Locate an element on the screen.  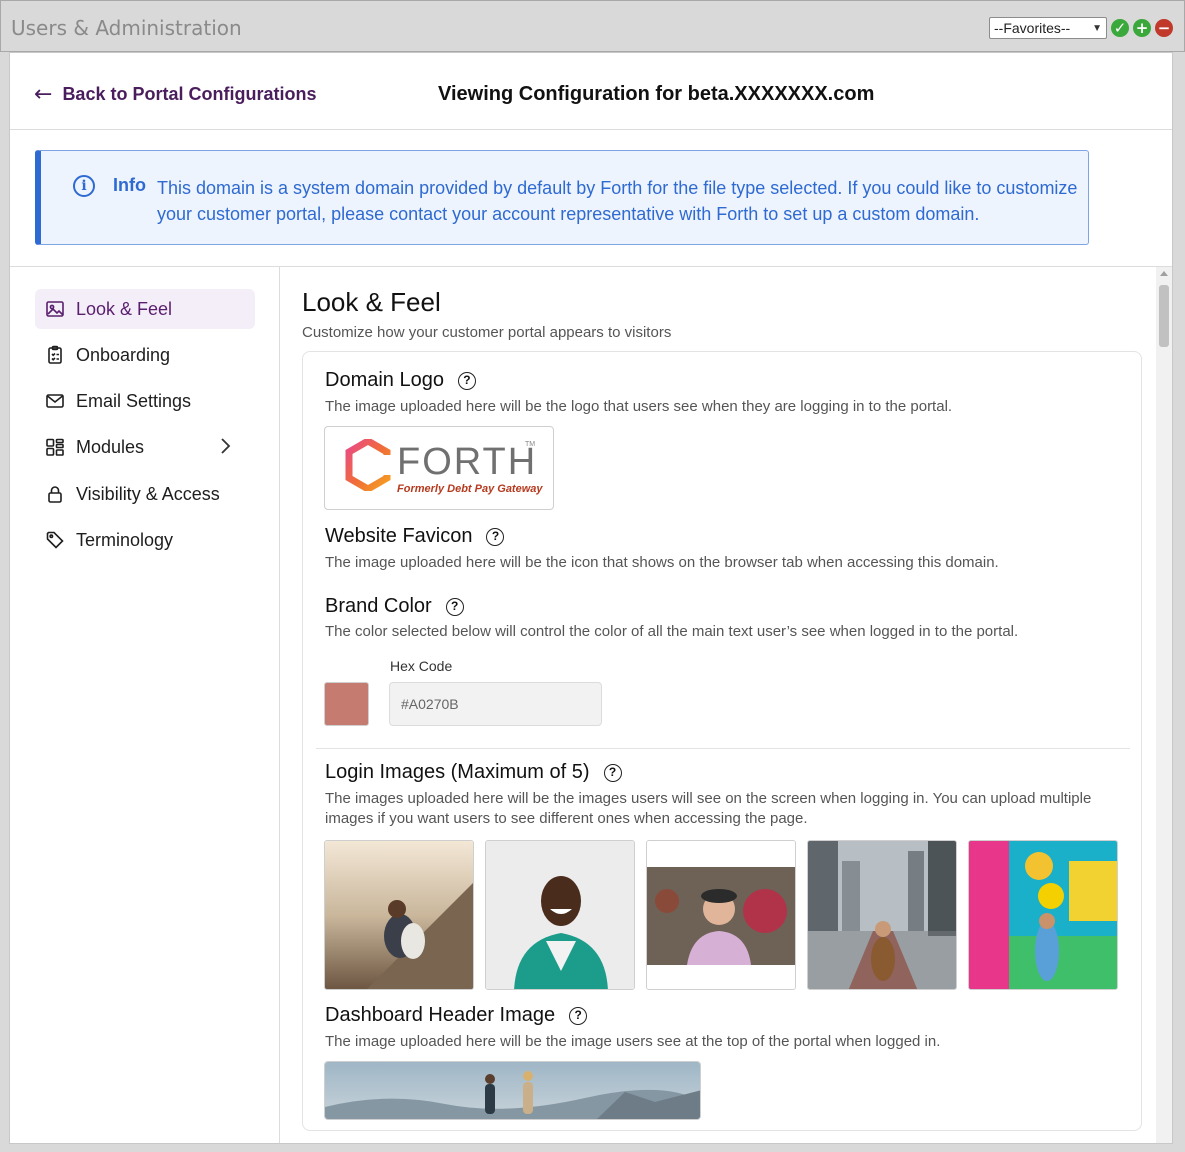
smiling-man-photo is located at coordinates (560, 915).